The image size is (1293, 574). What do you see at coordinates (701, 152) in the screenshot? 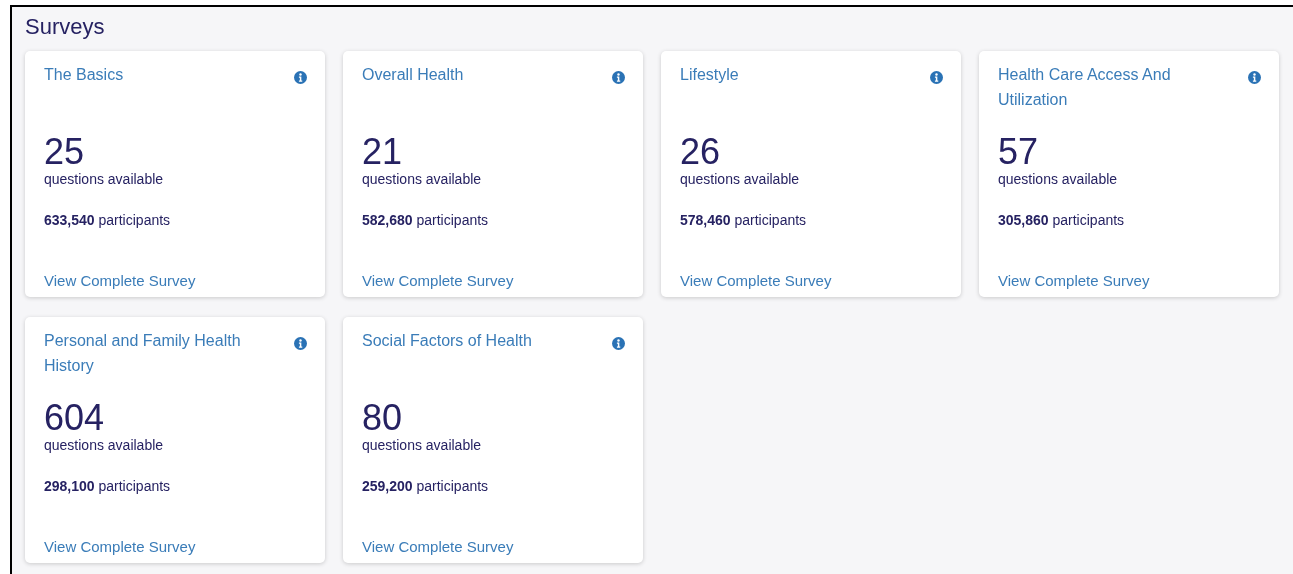
I see `question-count: 26` at bounding box center [701, 152].